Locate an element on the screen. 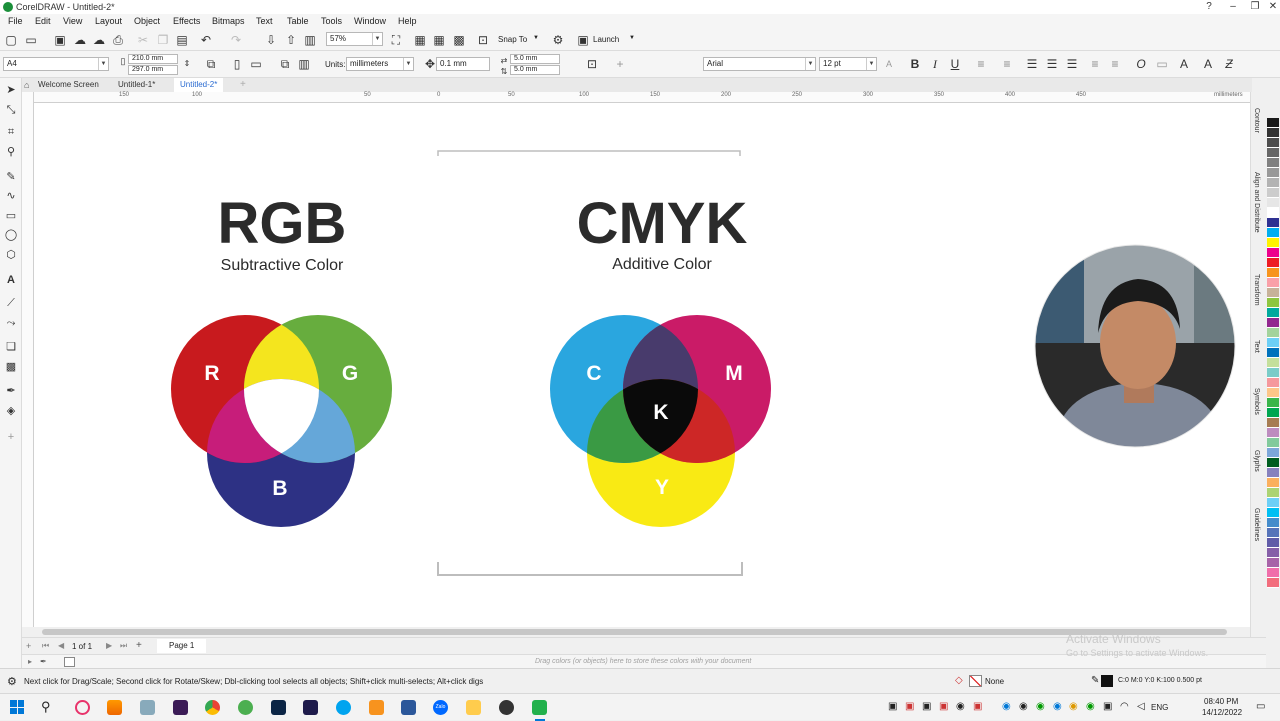 The height and width of the screenshot is (721, 1280). no-color-swatch is located at coordinates (69, 662).